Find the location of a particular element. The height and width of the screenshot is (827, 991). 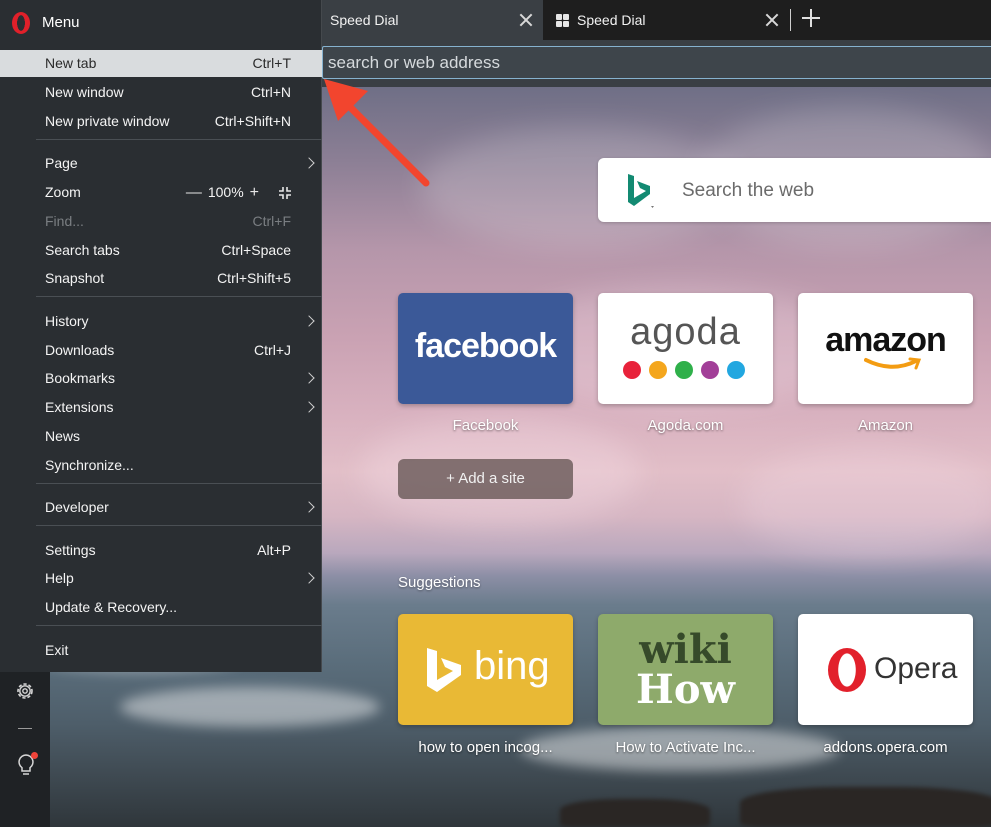

menu-item-label: New private window is located at coordinates (107, 121).